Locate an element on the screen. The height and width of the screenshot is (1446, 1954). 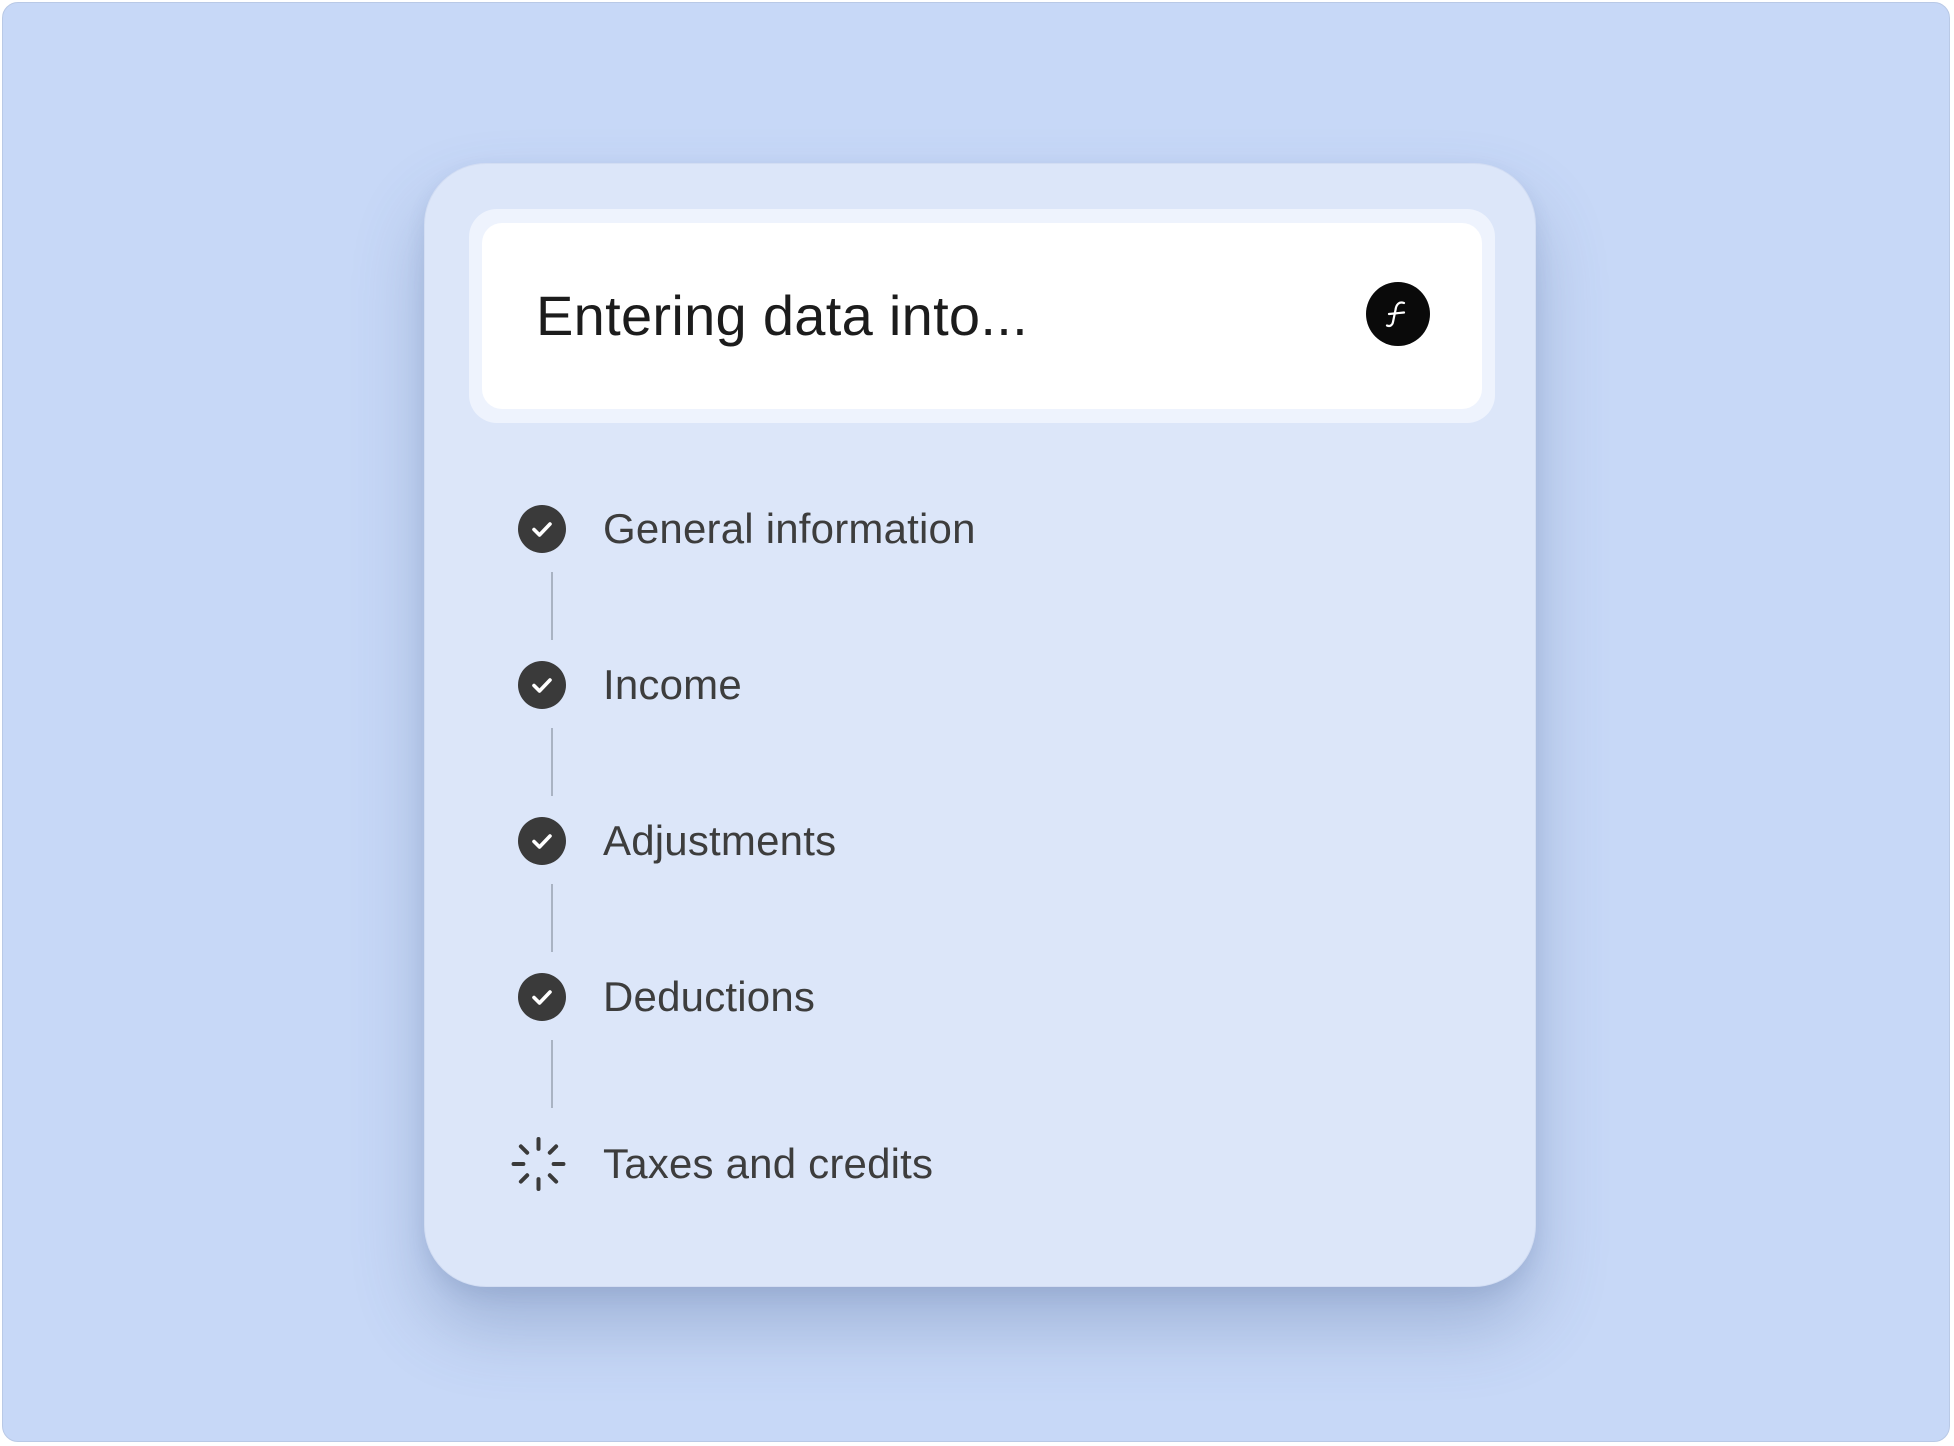
step-adjustments: Adjustments is located at coordinates (676, 841).